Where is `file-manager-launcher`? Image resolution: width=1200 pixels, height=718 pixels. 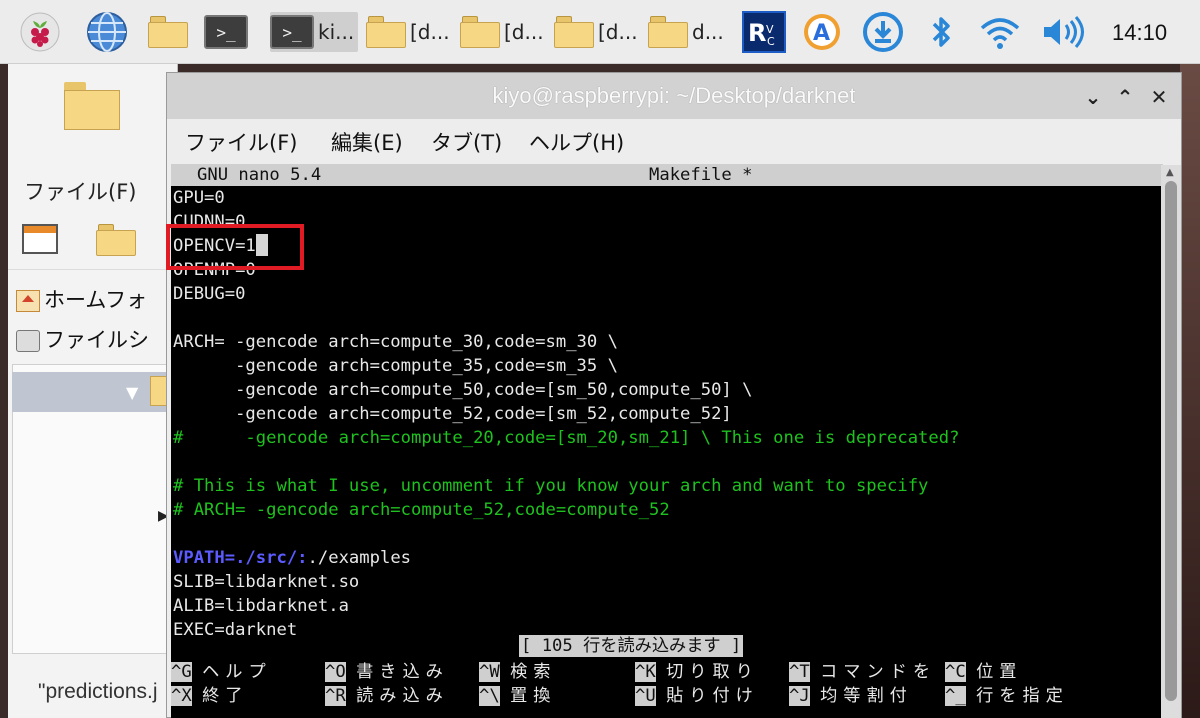 file-manager-launcher is located at coordinates (168, 32).